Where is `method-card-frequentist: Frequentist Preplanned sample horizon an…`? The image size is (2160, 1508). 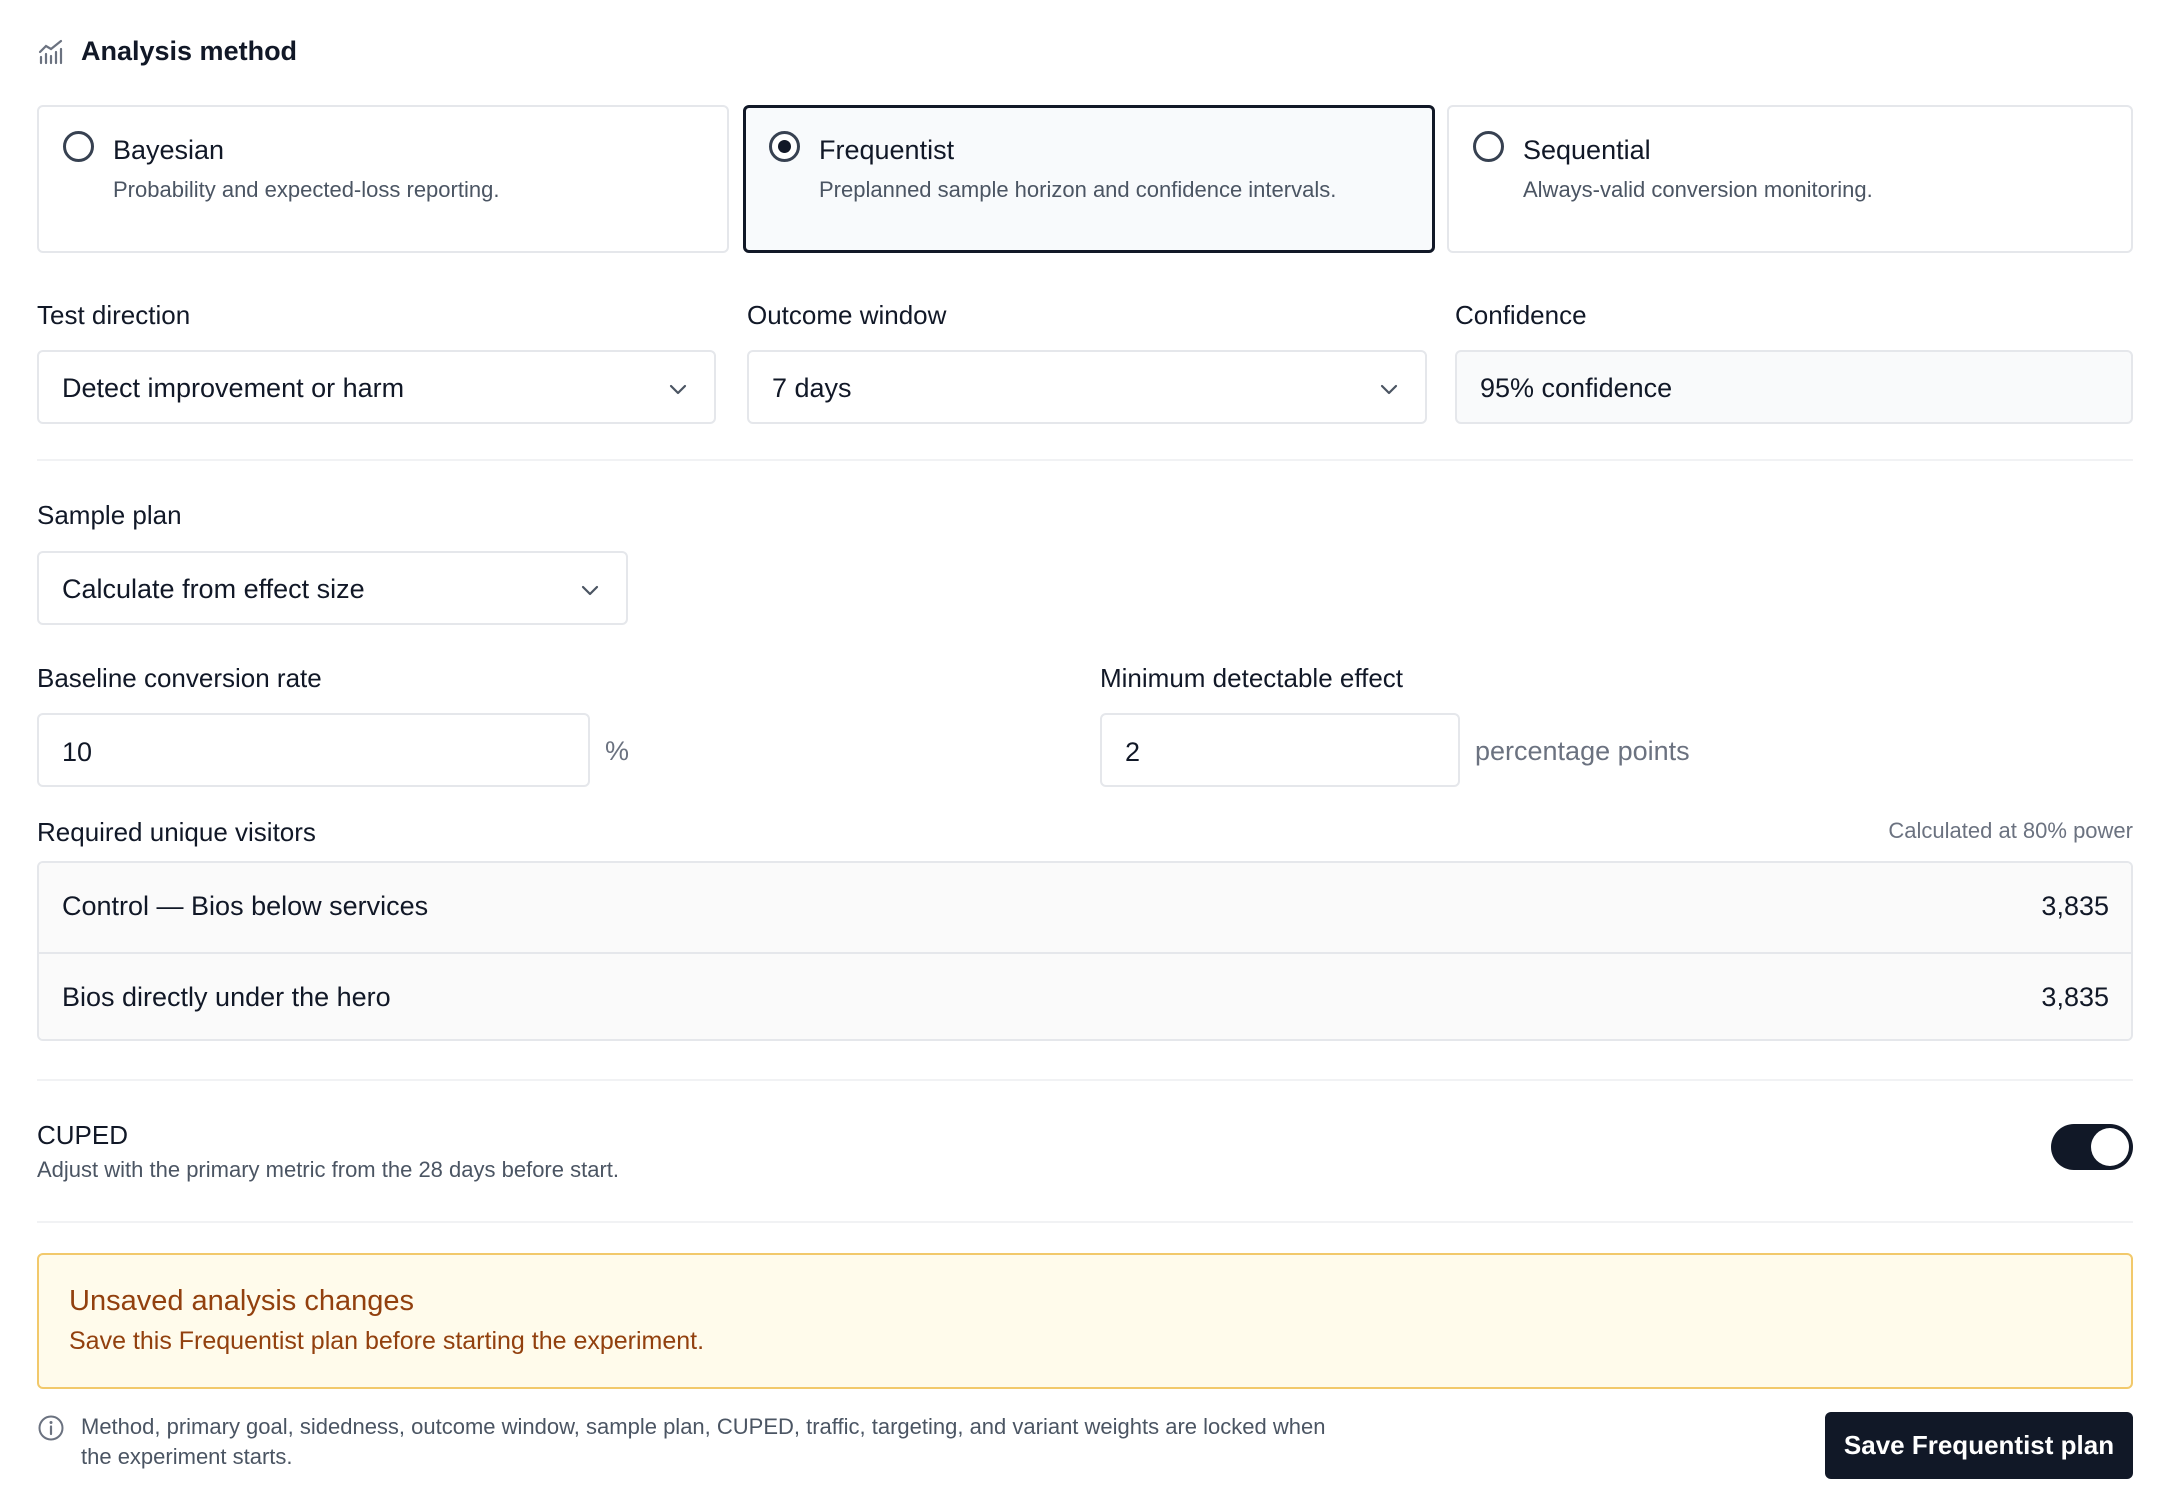 method-card-frequentist: Frequentist Preplanned sample horizon an… is located at coordinates (1089, 179).